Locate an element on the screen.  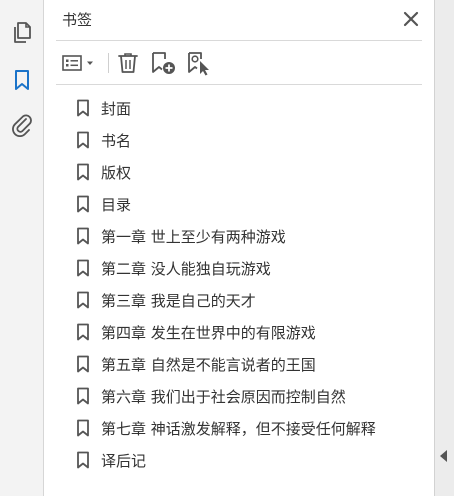
close-button is located at coordinates (411, 19).